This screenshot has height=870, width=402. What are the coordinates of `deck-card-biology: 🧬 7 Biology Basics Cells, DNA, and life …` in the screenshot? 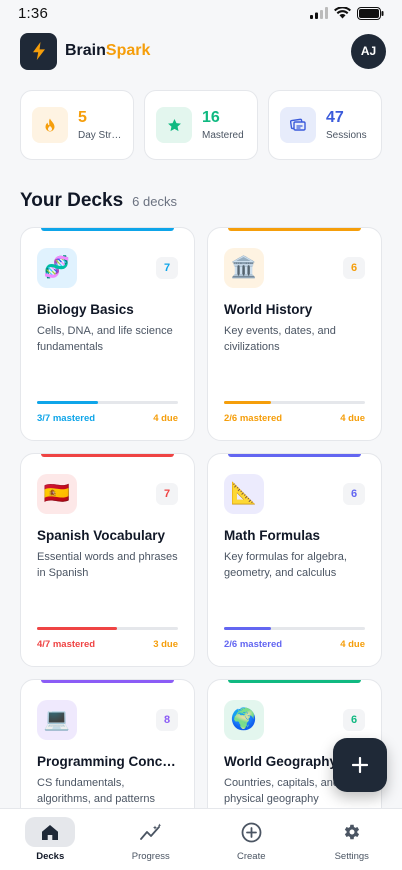 It's located at (107, 334).